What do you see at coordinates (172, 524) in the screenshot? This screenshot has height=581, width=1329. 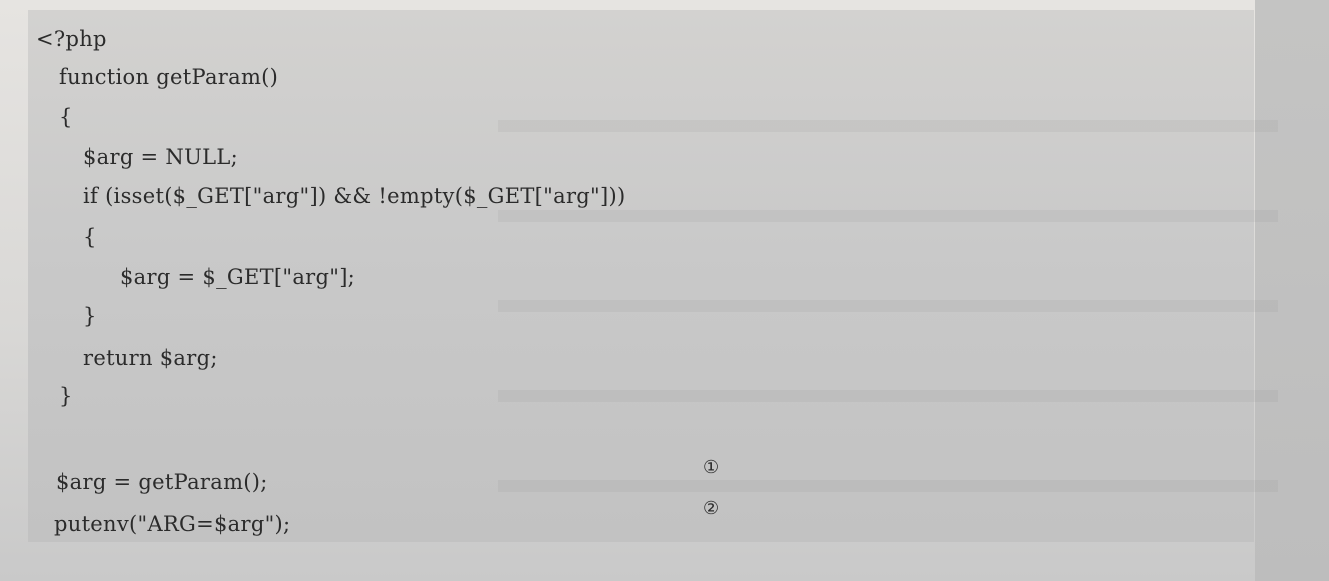 I see `code-line-putenv: putenv("ARG=$arg");` at bounding box center [172, 524].